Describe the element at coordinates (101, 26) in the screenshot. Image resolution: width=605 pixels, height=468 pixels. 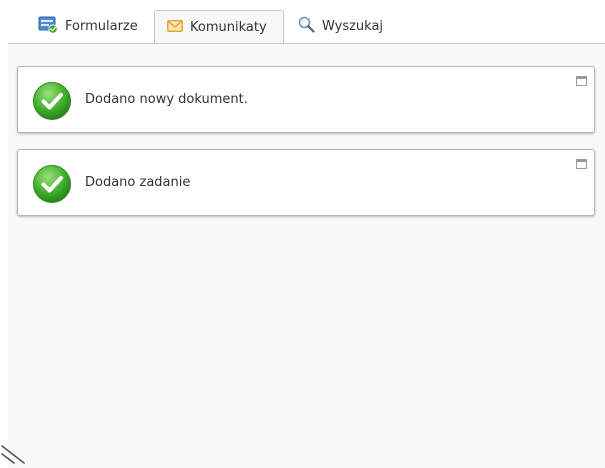
I see `tab-forms-label: Formularze` at that location.